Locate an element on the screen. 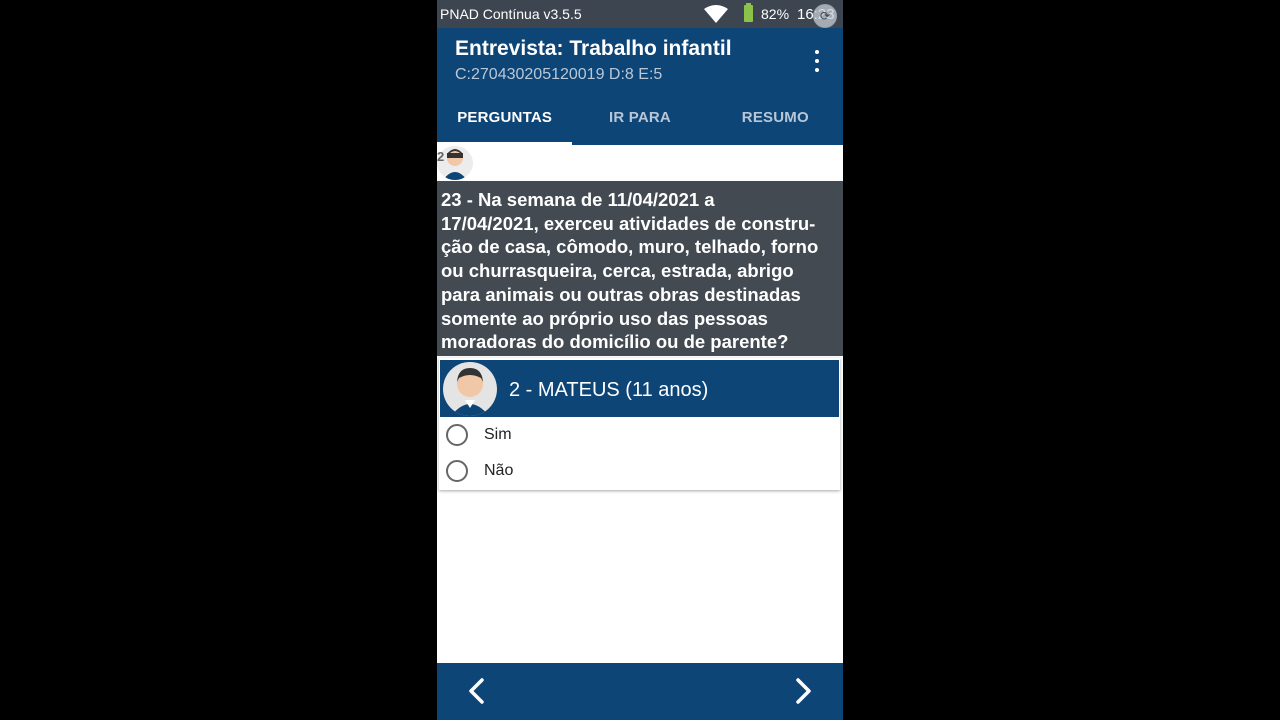 This screenshot has width=1280, height=720. tab-bar: PERGUNTAS IR PARA RESUMO is located at coordinates (640, 117).